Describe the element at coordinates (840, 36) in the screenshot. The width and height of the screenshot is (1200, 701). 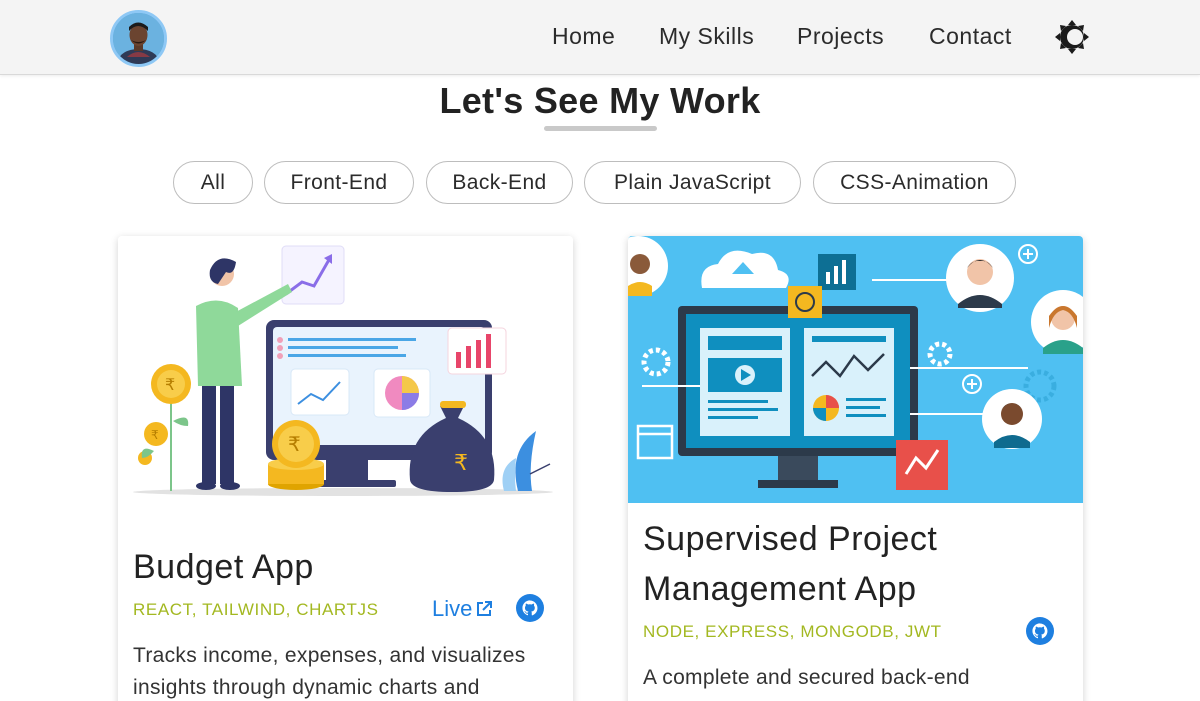
I see `nav-link-projects: Projects` at that location.